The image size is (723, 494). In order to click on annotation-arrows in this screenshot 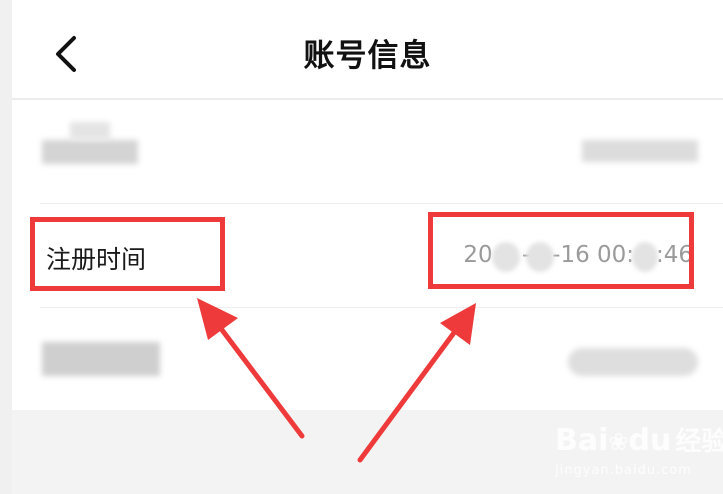, I will do `click(336, 380)`.